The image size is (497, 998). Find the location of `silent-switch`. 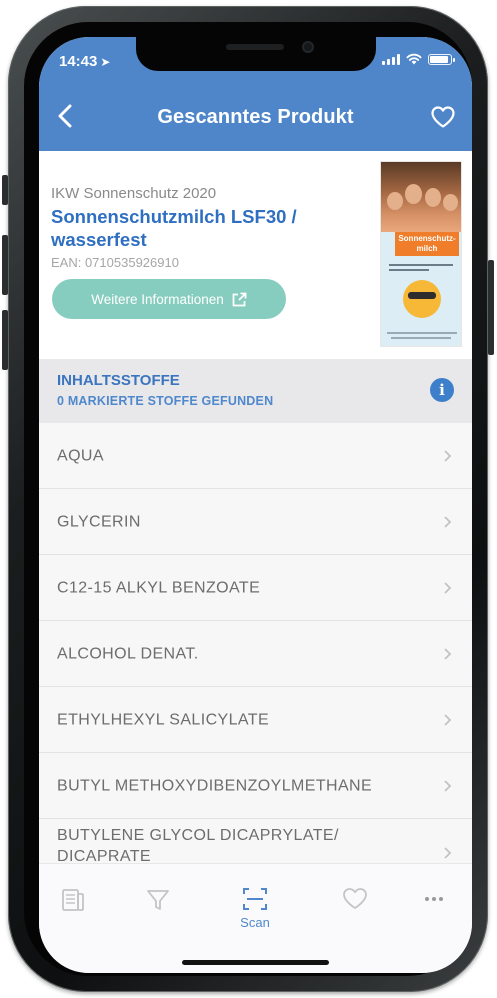

silent-switch is located at coordinates (5, 190).